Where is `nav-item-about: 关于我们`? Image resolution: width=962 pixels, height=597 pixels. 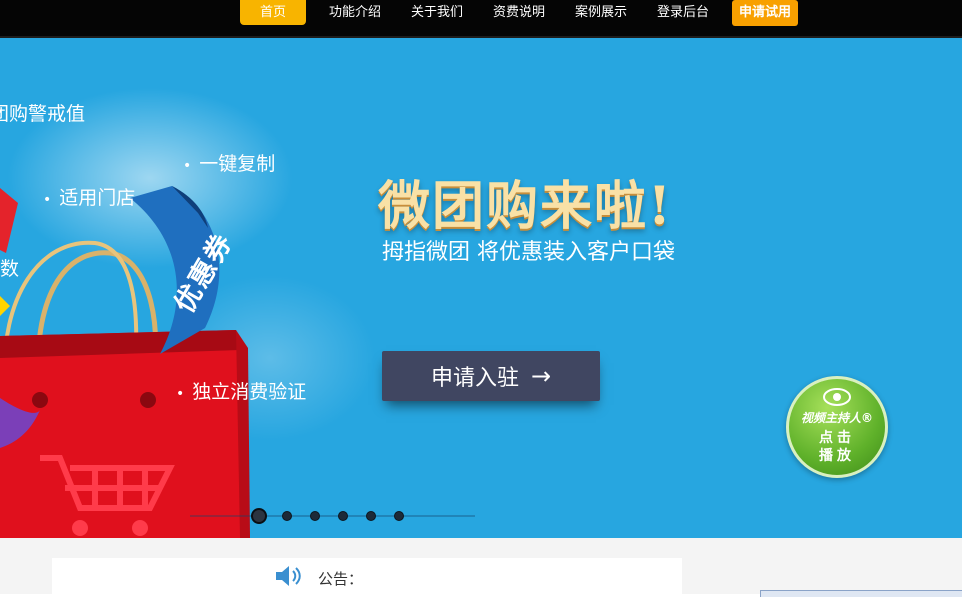
nav-item-about: 关于我们 is located at coordinates (437, 13).